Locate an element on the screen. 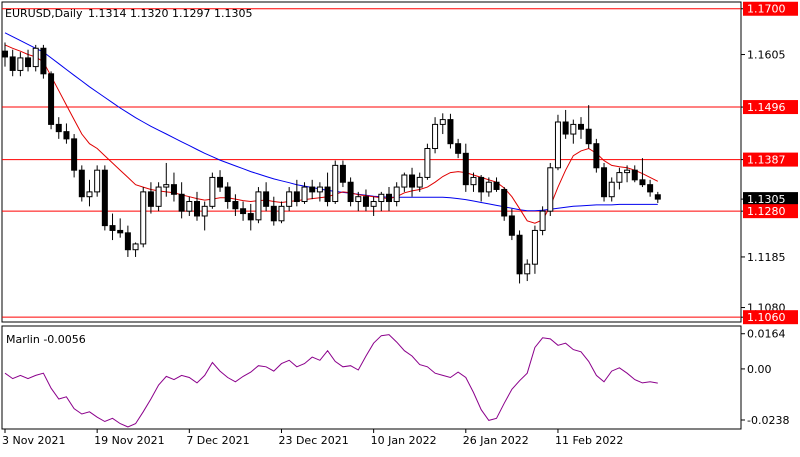  date-axis-label: 23 Dec 2021 is located at coordinates (313, 440).